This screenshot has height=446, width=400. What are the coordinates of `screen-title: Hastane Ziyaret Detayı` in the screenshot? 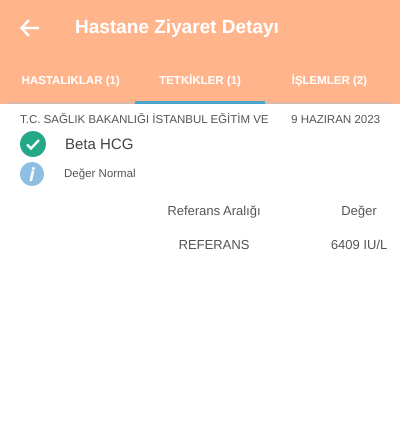 It's located at (177, 28).